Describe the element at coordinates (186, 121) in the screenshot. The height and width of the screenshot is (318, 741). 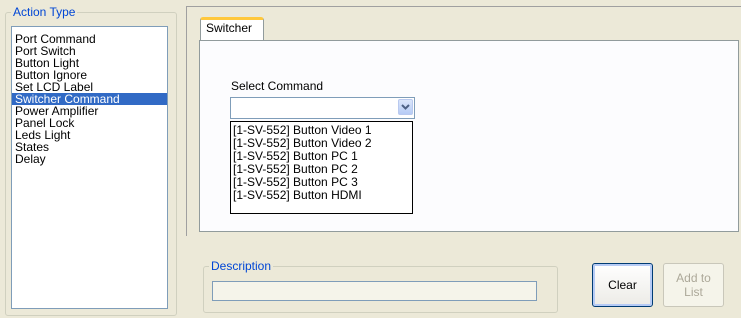
I see `right-panel-separator-left` at that location.